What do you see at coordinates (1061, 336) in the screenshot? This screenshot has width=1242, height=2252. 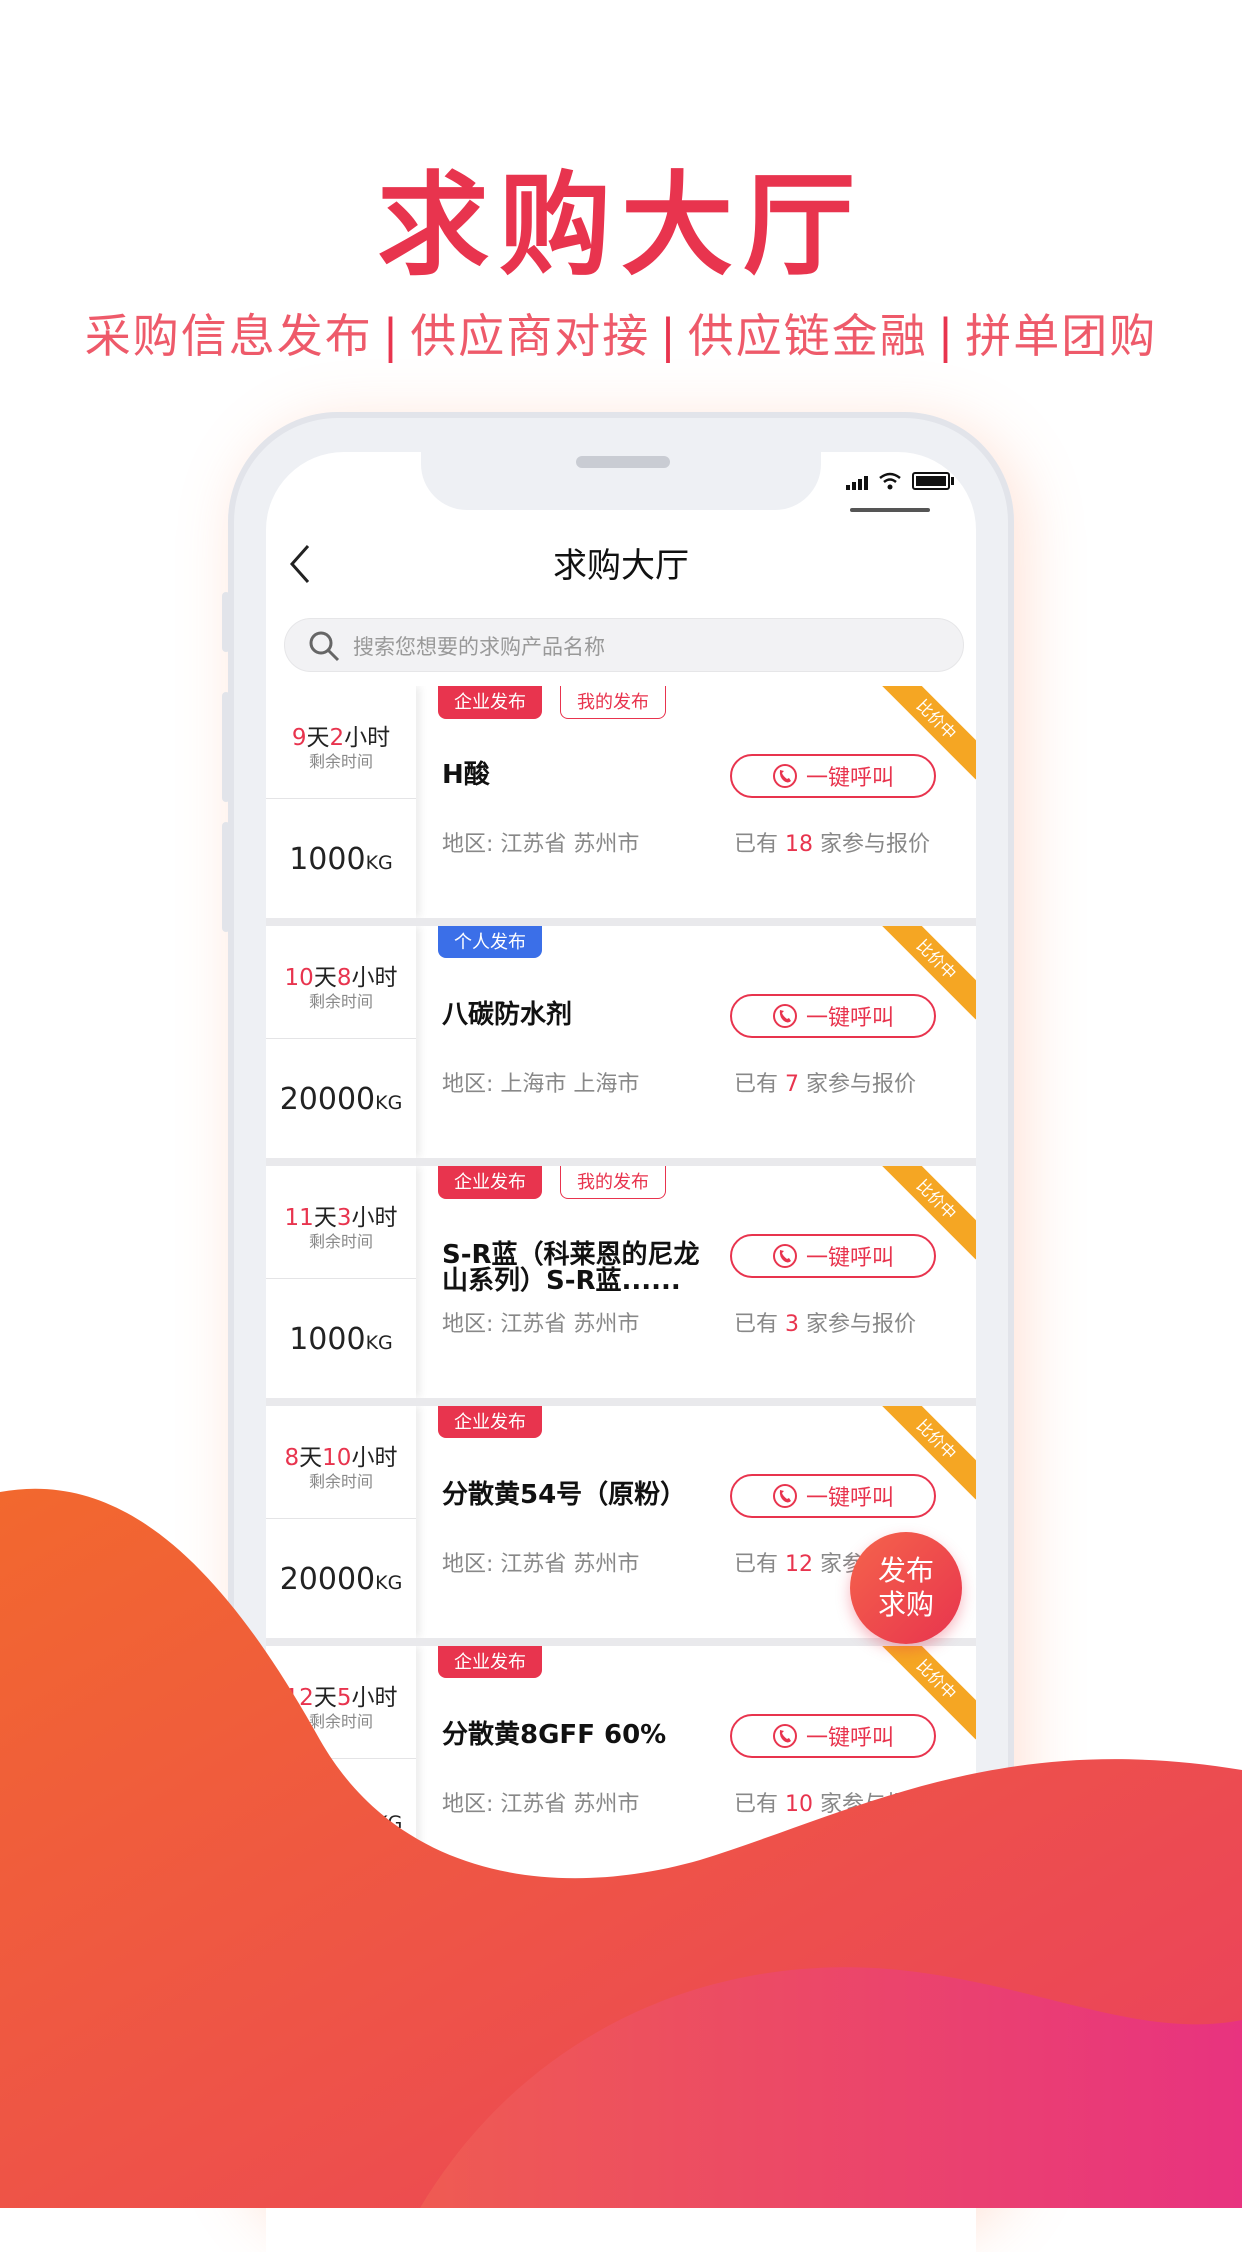 I see `hero-feature: 拼单团购` at bounding box center [1061, 336].